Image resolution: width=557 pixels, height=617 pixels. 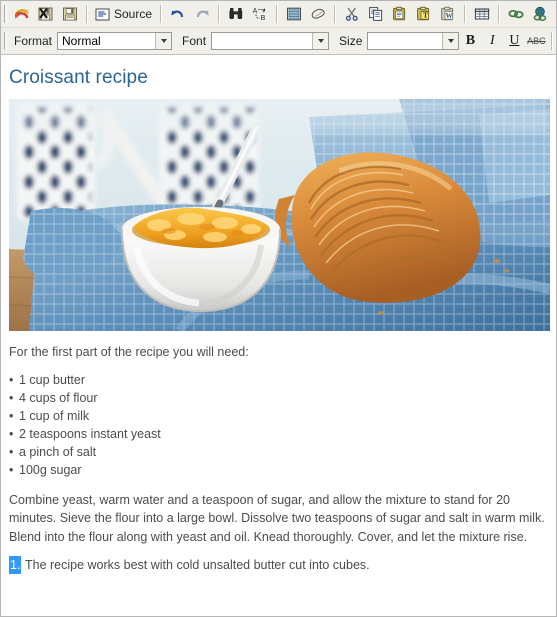 I want to click on source-icon, so click(x=102, y=14).